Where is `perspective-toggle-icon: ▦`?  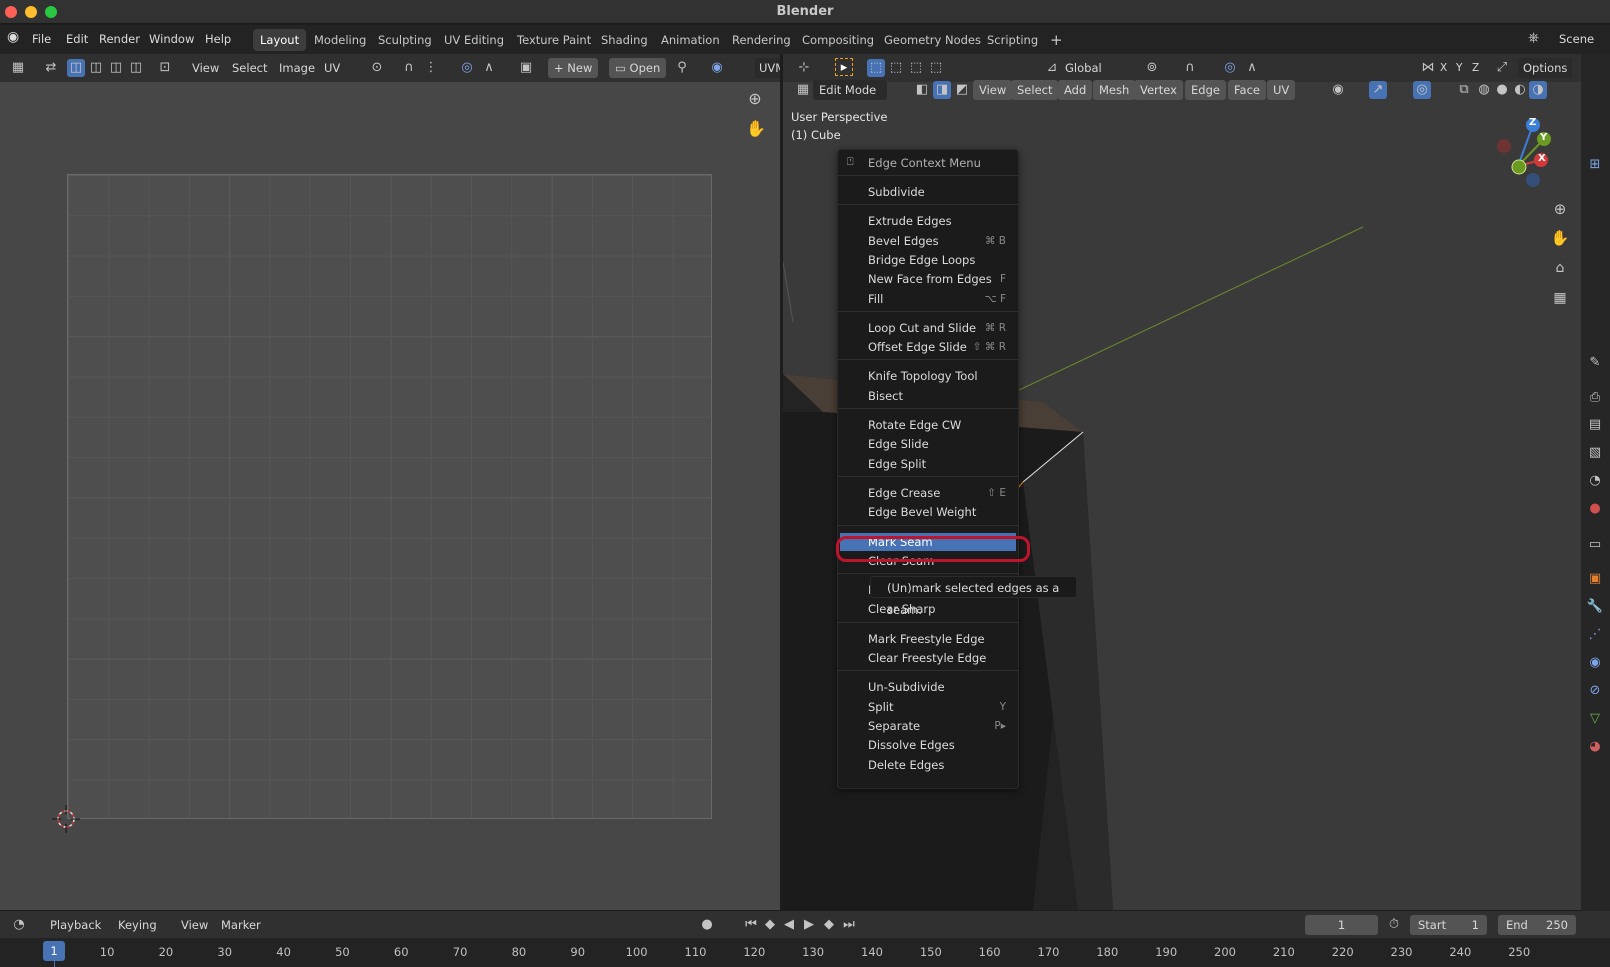
perspective-toggle-icon: ▦ is located at coordinates (1560, 298).